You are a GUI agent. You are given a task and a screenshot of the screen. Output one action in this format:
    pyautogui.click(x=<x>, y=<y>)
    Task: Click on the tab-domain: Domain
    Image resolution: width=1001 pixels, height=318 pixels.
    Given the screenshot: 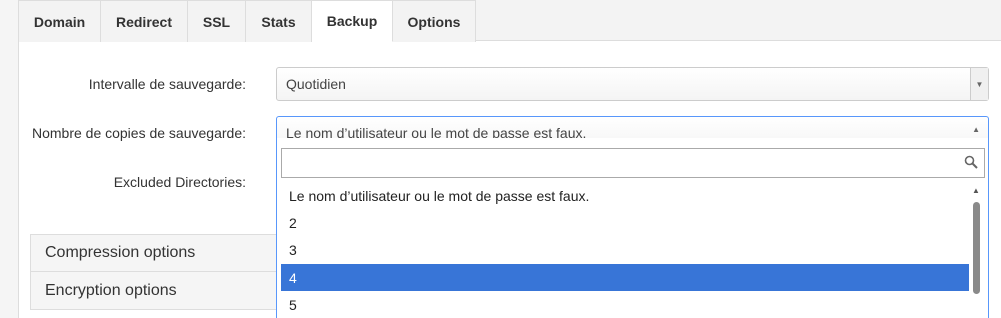 What is the action you would take?
    pyautogui.click(x=60, y=21)
    